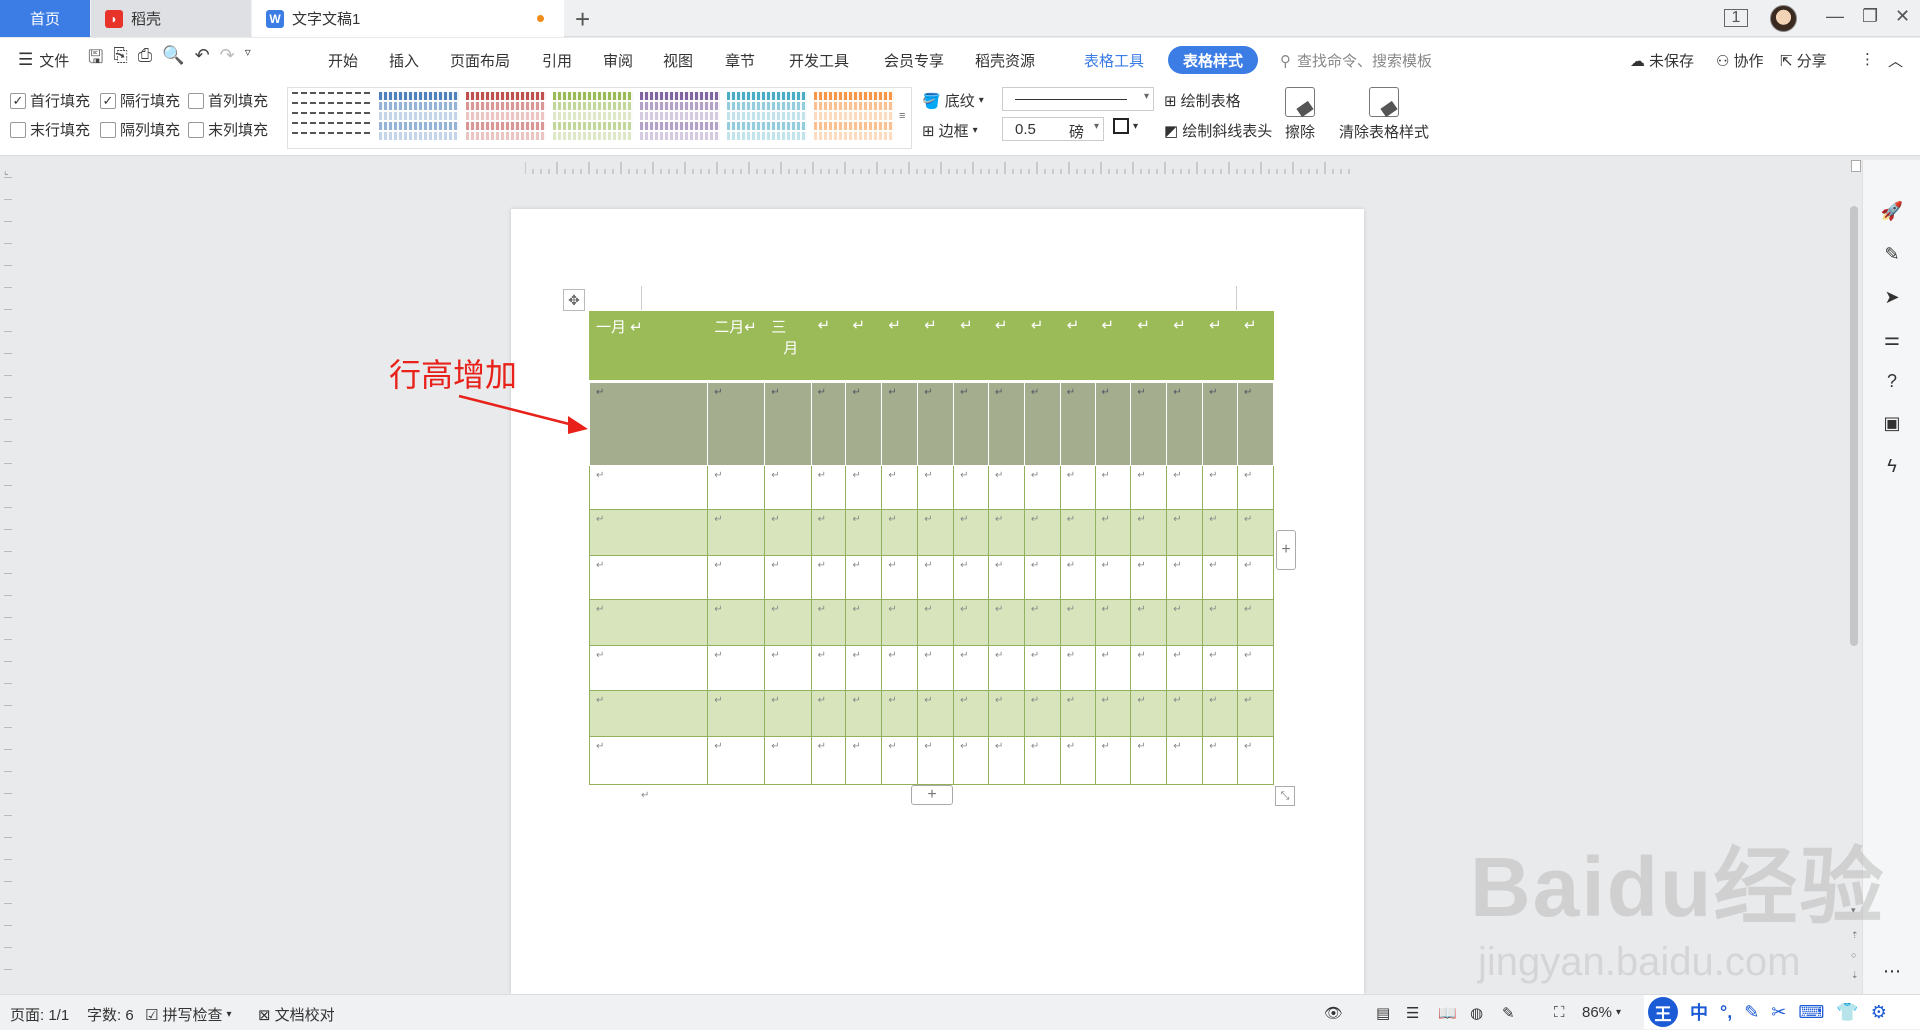 This screenshot has width=1920, height=1030. Describe the element at coordinates (1892, 211) in the screenshot. I see `rocket-icon: 🚀` at that location.